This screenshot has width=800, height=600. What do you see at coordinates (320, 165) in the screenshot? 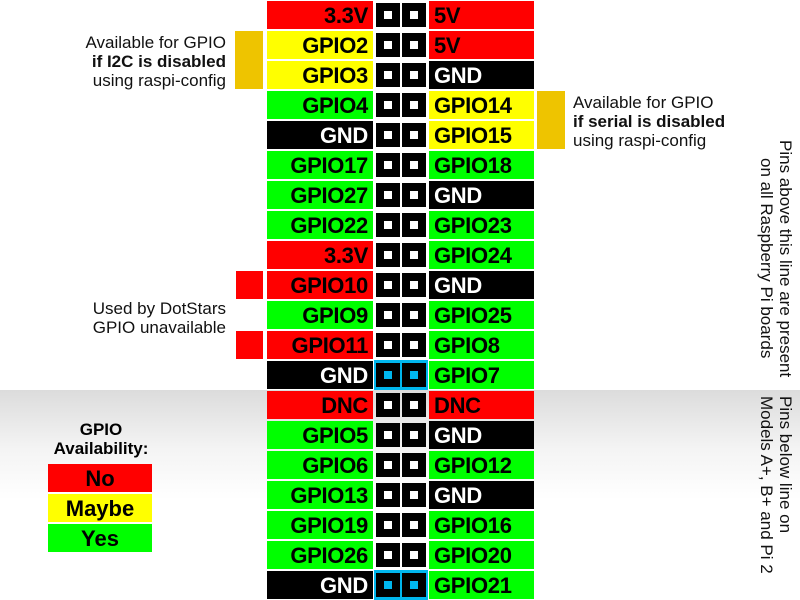
I see `pin-label-odd: GPIO17` at bounding box center [320, 165].